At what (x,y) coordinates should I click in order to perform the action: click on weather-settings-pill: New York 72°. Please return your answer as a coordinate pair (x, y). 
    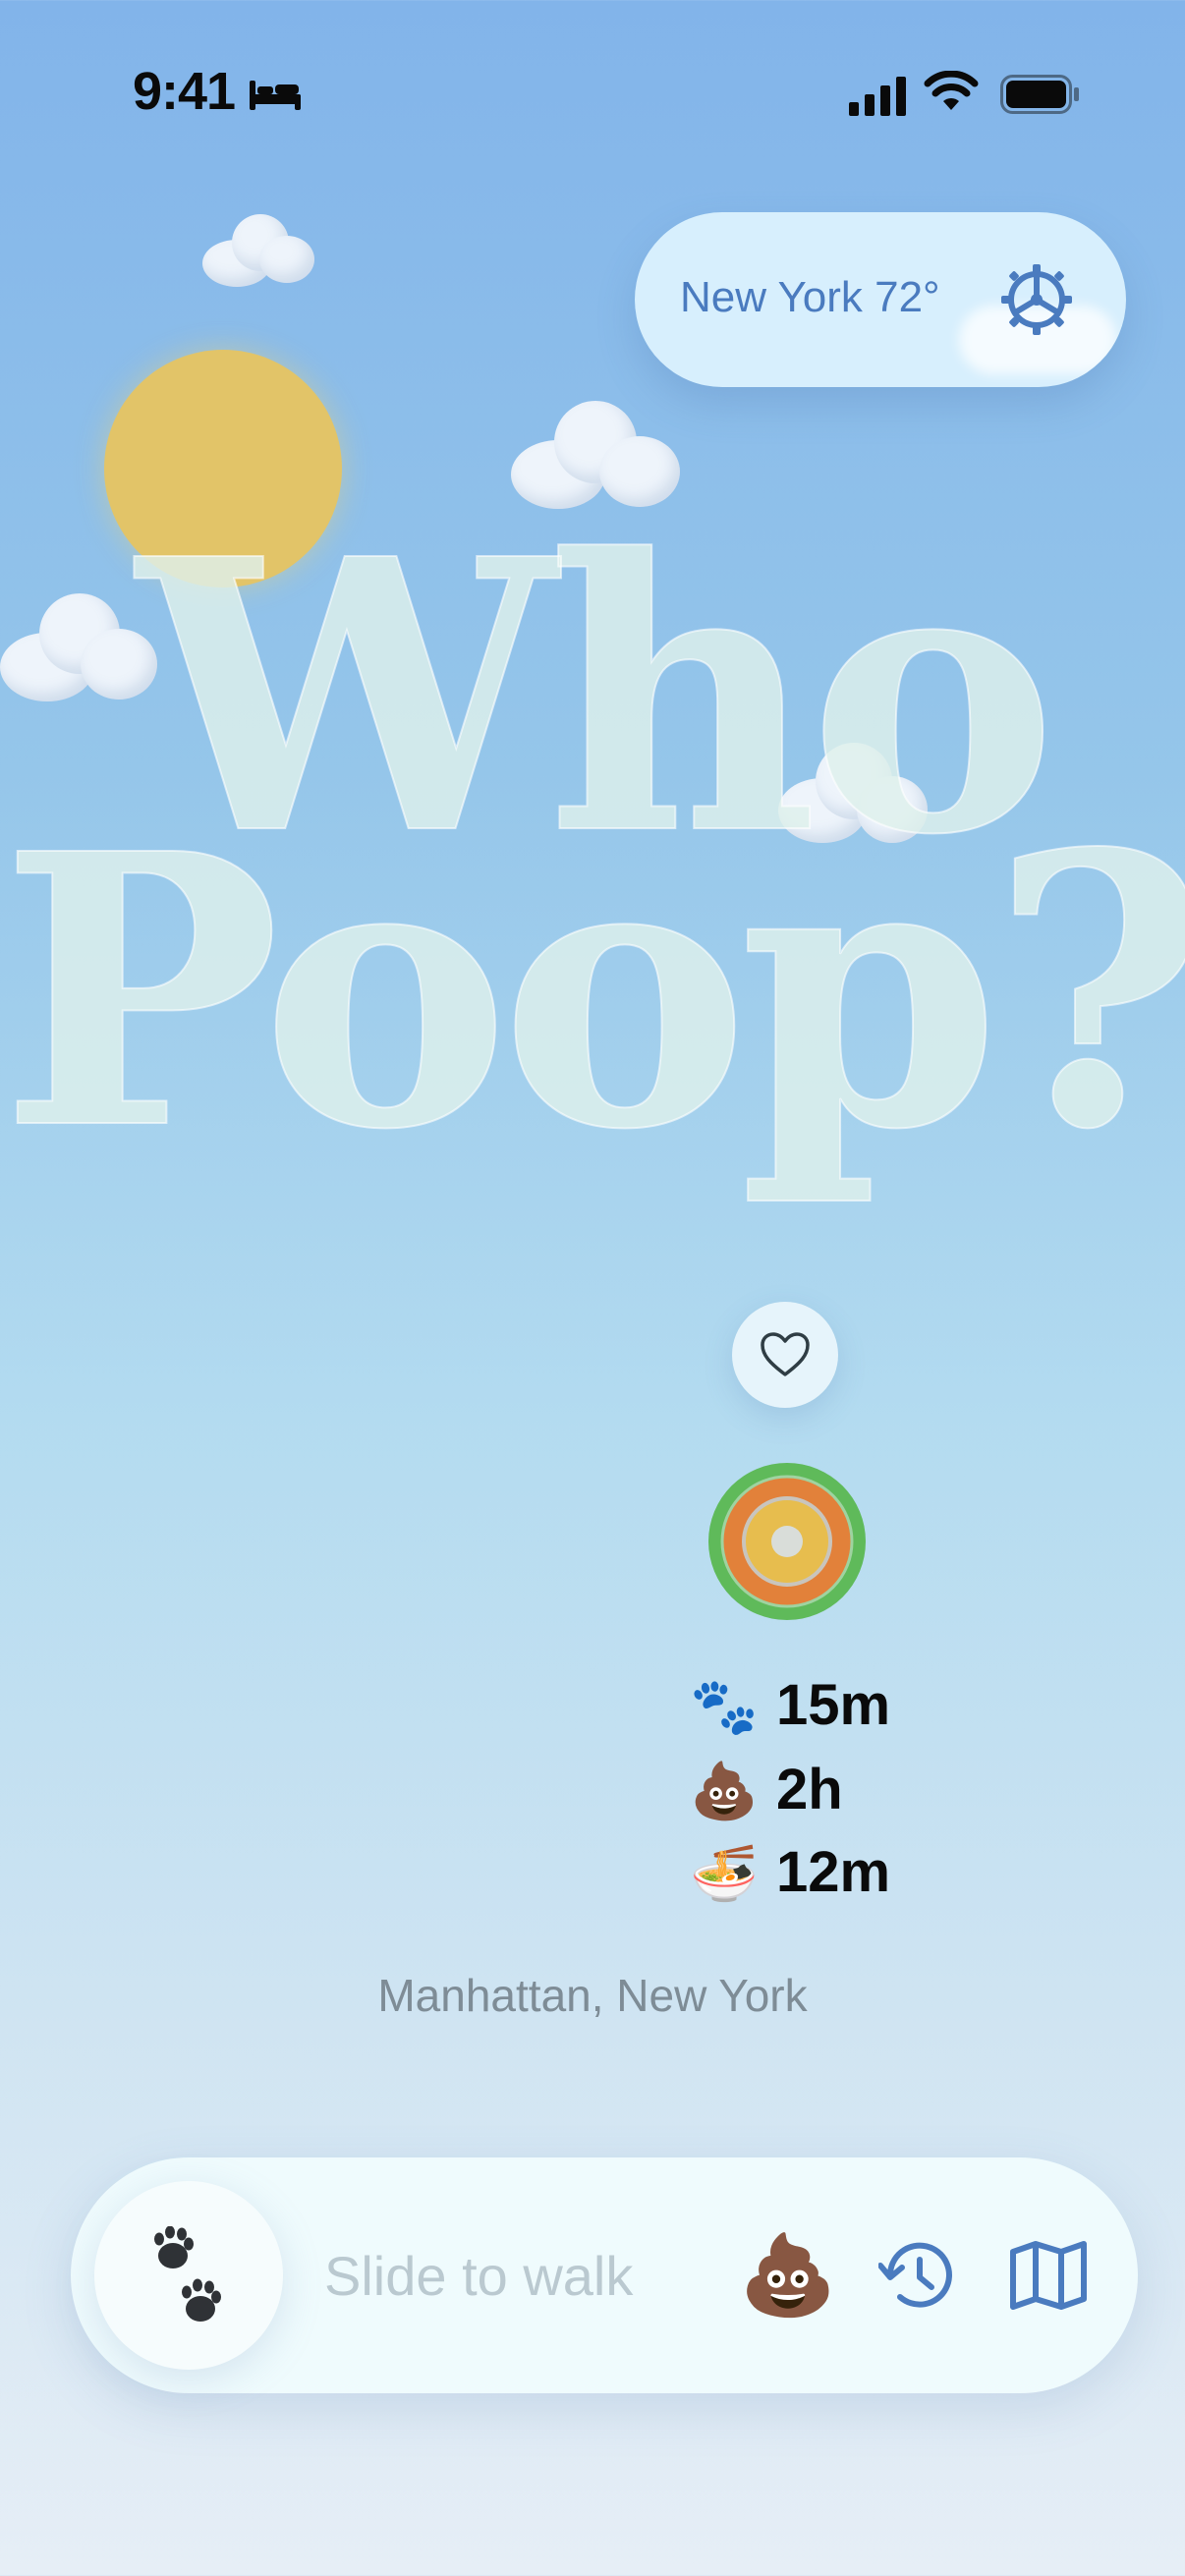
    Looking at the image, I should click on (881, 299).